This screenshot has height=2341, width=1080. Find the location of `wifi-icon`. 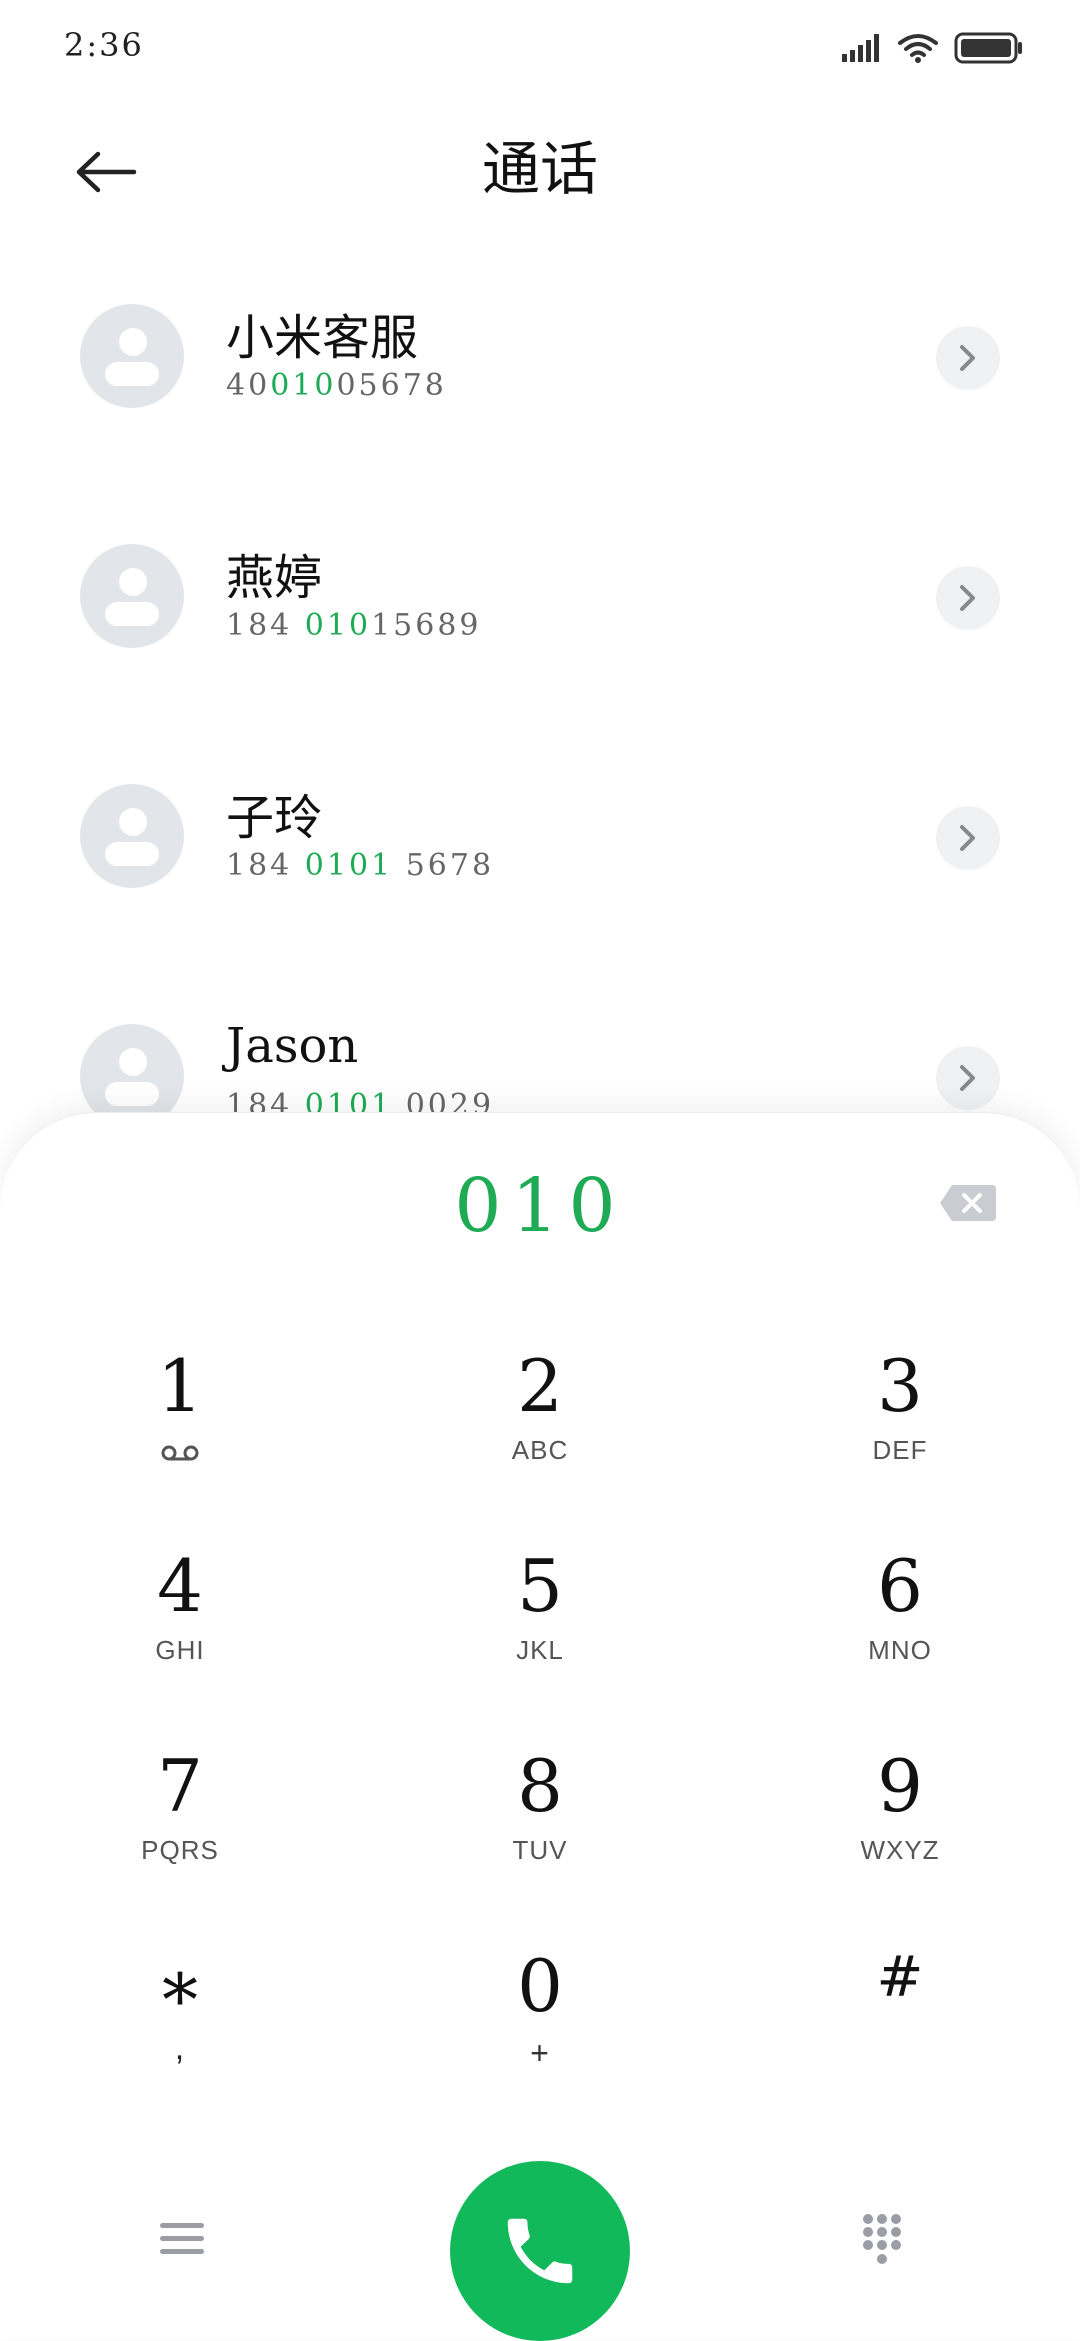

wifi-icon is located at coordinates (918, 48).